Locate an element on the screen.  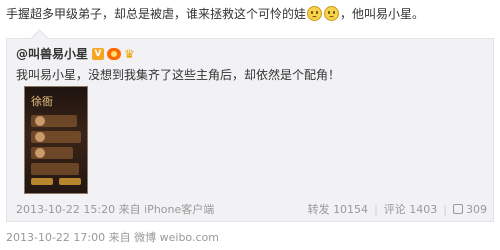
repost-text: 我叫易小星，没想到我集齐了这些主角后，却依然是个配角！ is located at coordinates (178, 75).